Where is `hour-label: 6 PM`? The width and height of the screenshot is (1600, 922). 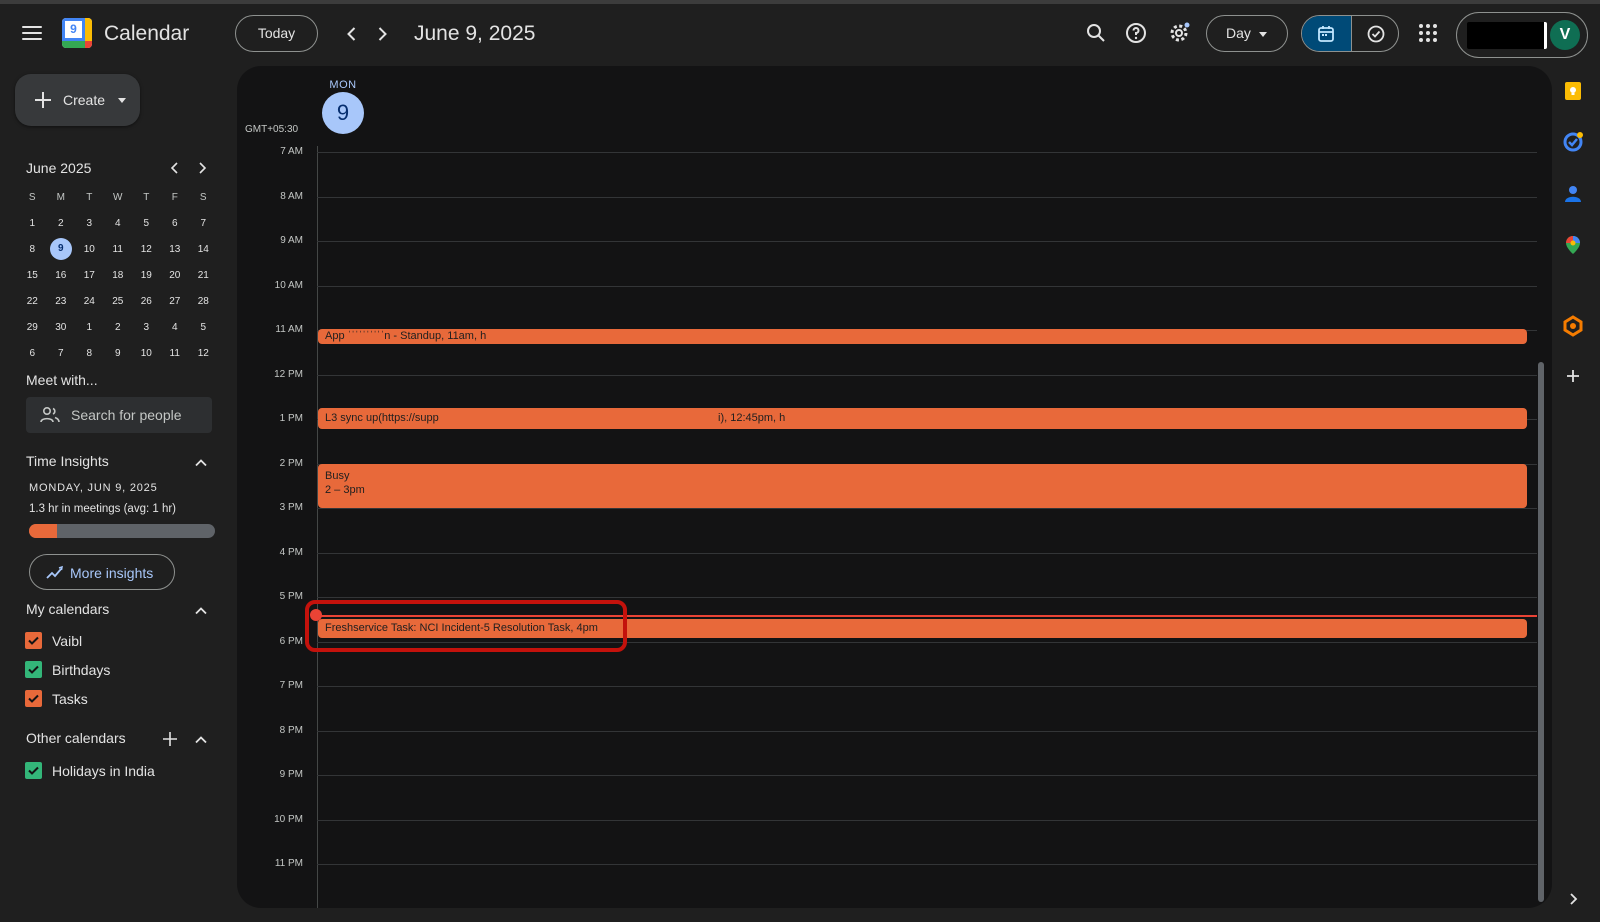 hour-label: 6 PM is located at coordinates (291, 641).